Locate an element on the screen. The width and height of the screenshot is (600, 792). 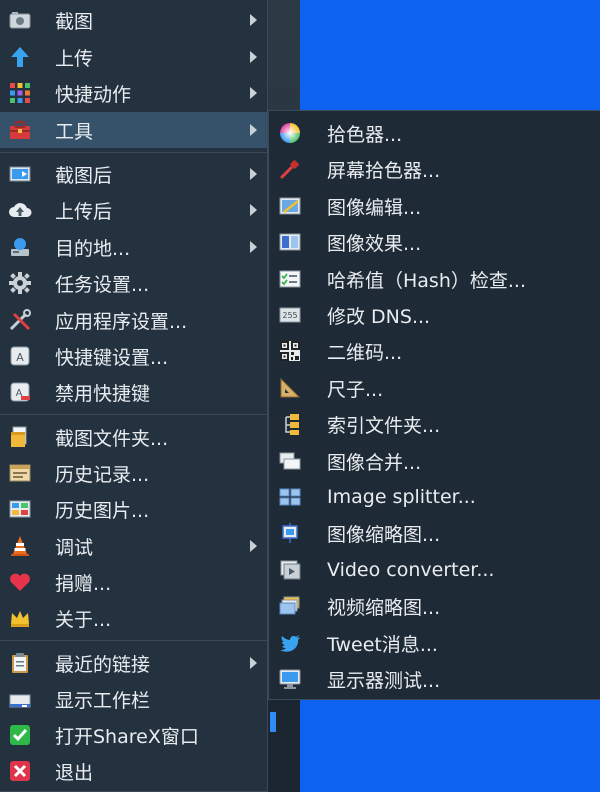
checklist-icon is located at coordinates (290, 279).